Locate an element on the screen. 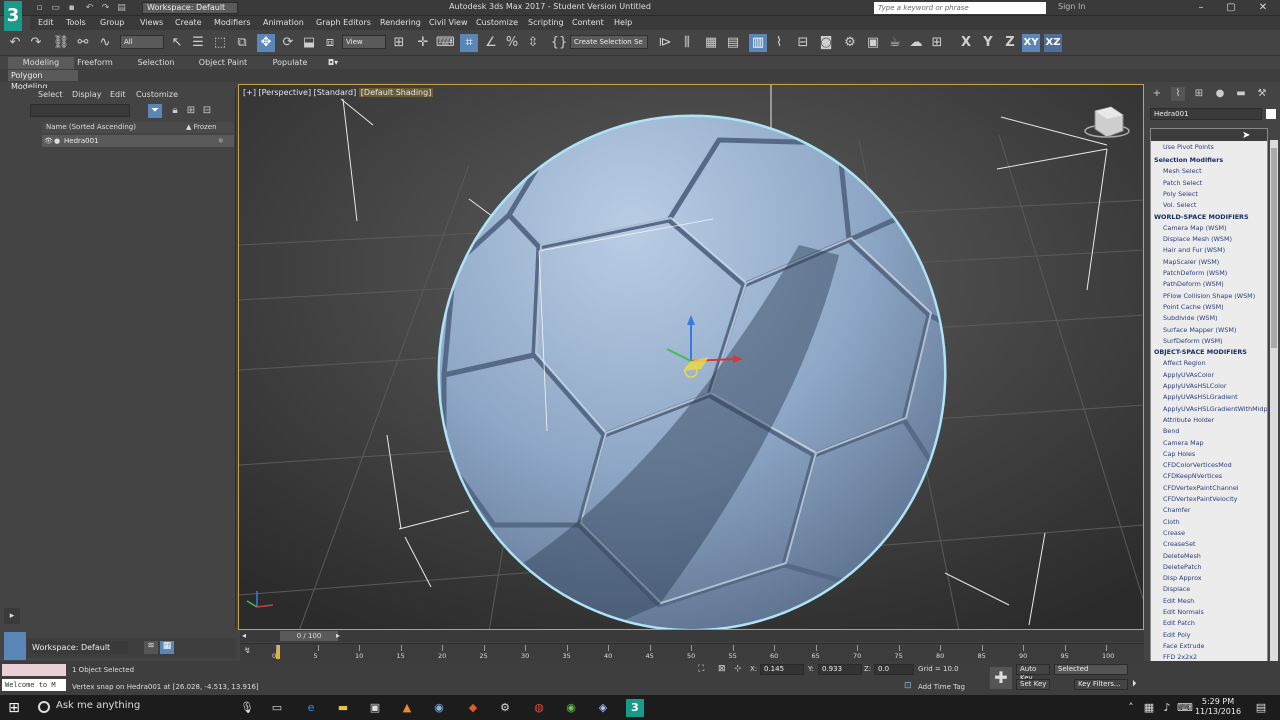 This screenshot has width=1280, height=720. lock-icon: 🔒︎ is located at coordinates (175, 111).